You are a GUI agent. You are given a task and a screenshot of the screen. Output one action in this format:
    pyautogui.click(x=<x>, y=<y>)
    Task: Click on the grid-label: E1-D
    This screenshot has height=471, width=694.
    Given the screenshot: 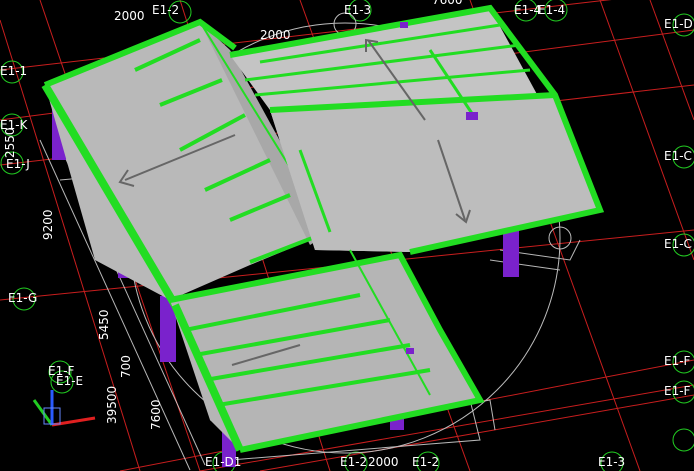 What is the action you would take?
    pyautogui.click(x=678, y=24)
    